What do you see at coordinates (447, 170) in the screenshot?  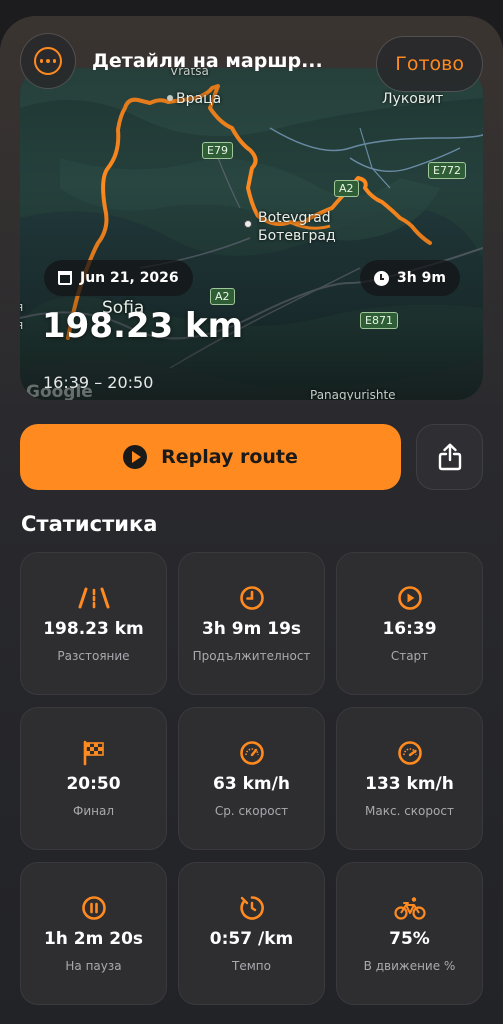 I see `road-tag-e772: E772` at bounding box center [447, 170].